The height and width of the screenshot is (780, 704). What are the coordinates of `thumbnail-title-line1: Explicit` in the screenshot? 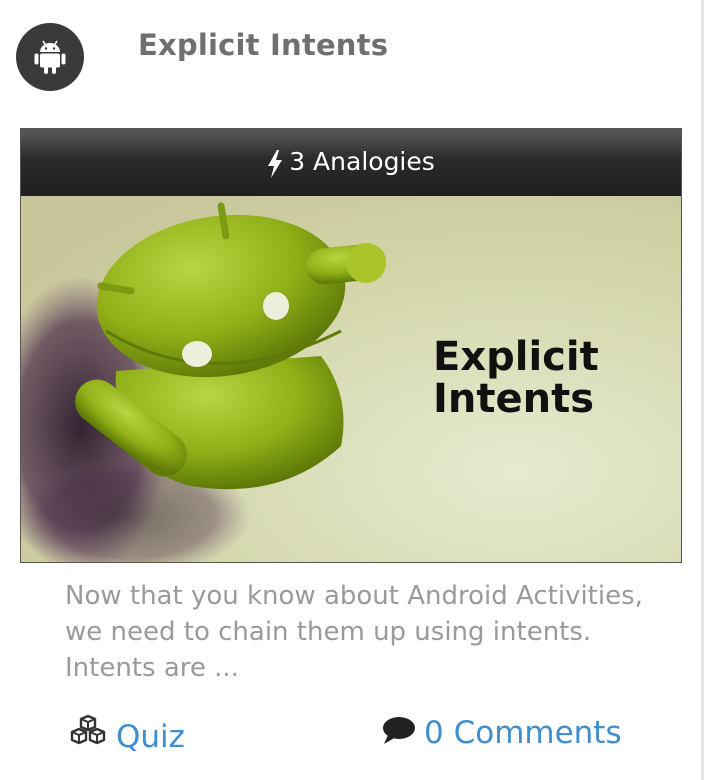 It's located at (516, 357).